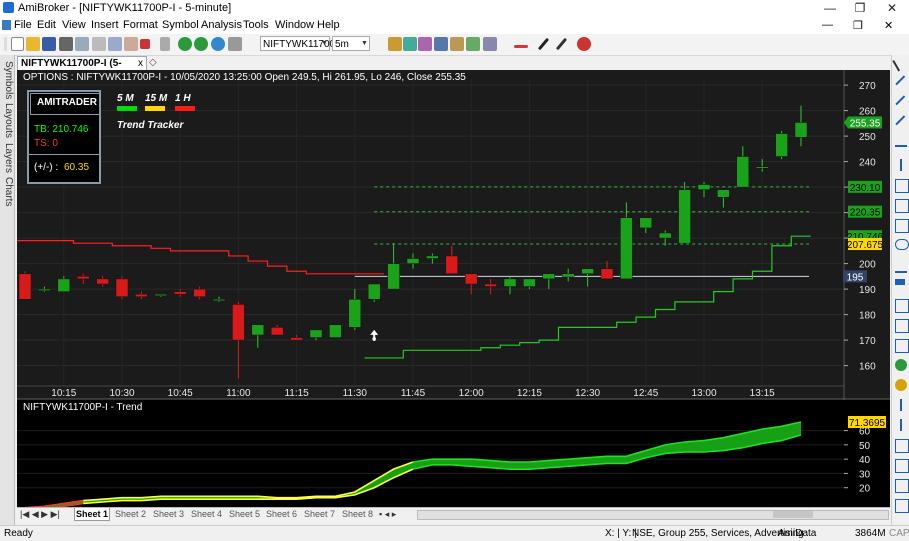 The image size is (909, 541). What do you see at coordinates (473, 44) in the screenshot?
I see `scan-icon` at bounding box center [473, 44].